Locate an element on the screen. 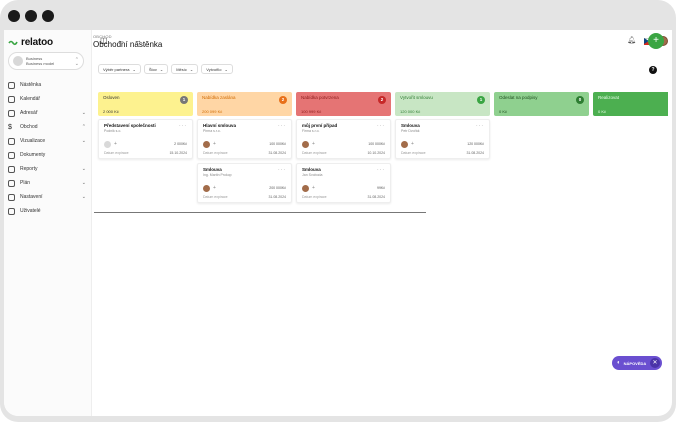  bell-icon: 🔔︎ is located at coordinates (631, 40).